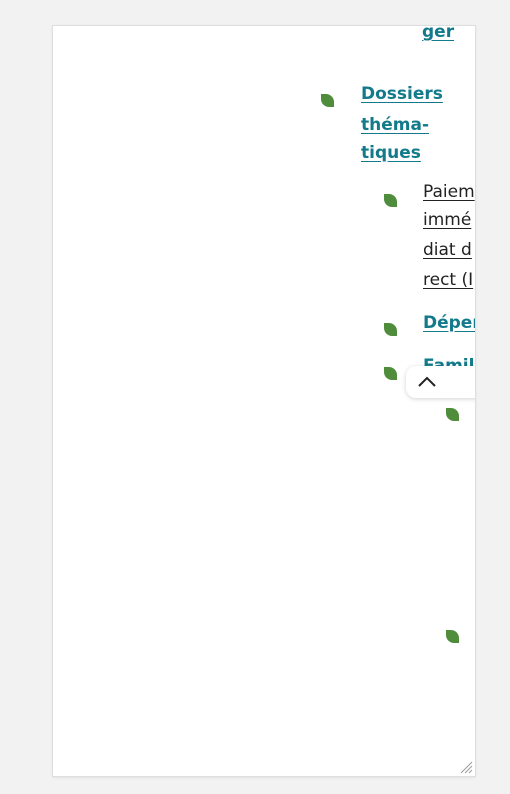  What do you see at coordinates (402, 94) in the screenshot?
I see `nav-link-line: Dossiers` at bounding box center [402, 94].